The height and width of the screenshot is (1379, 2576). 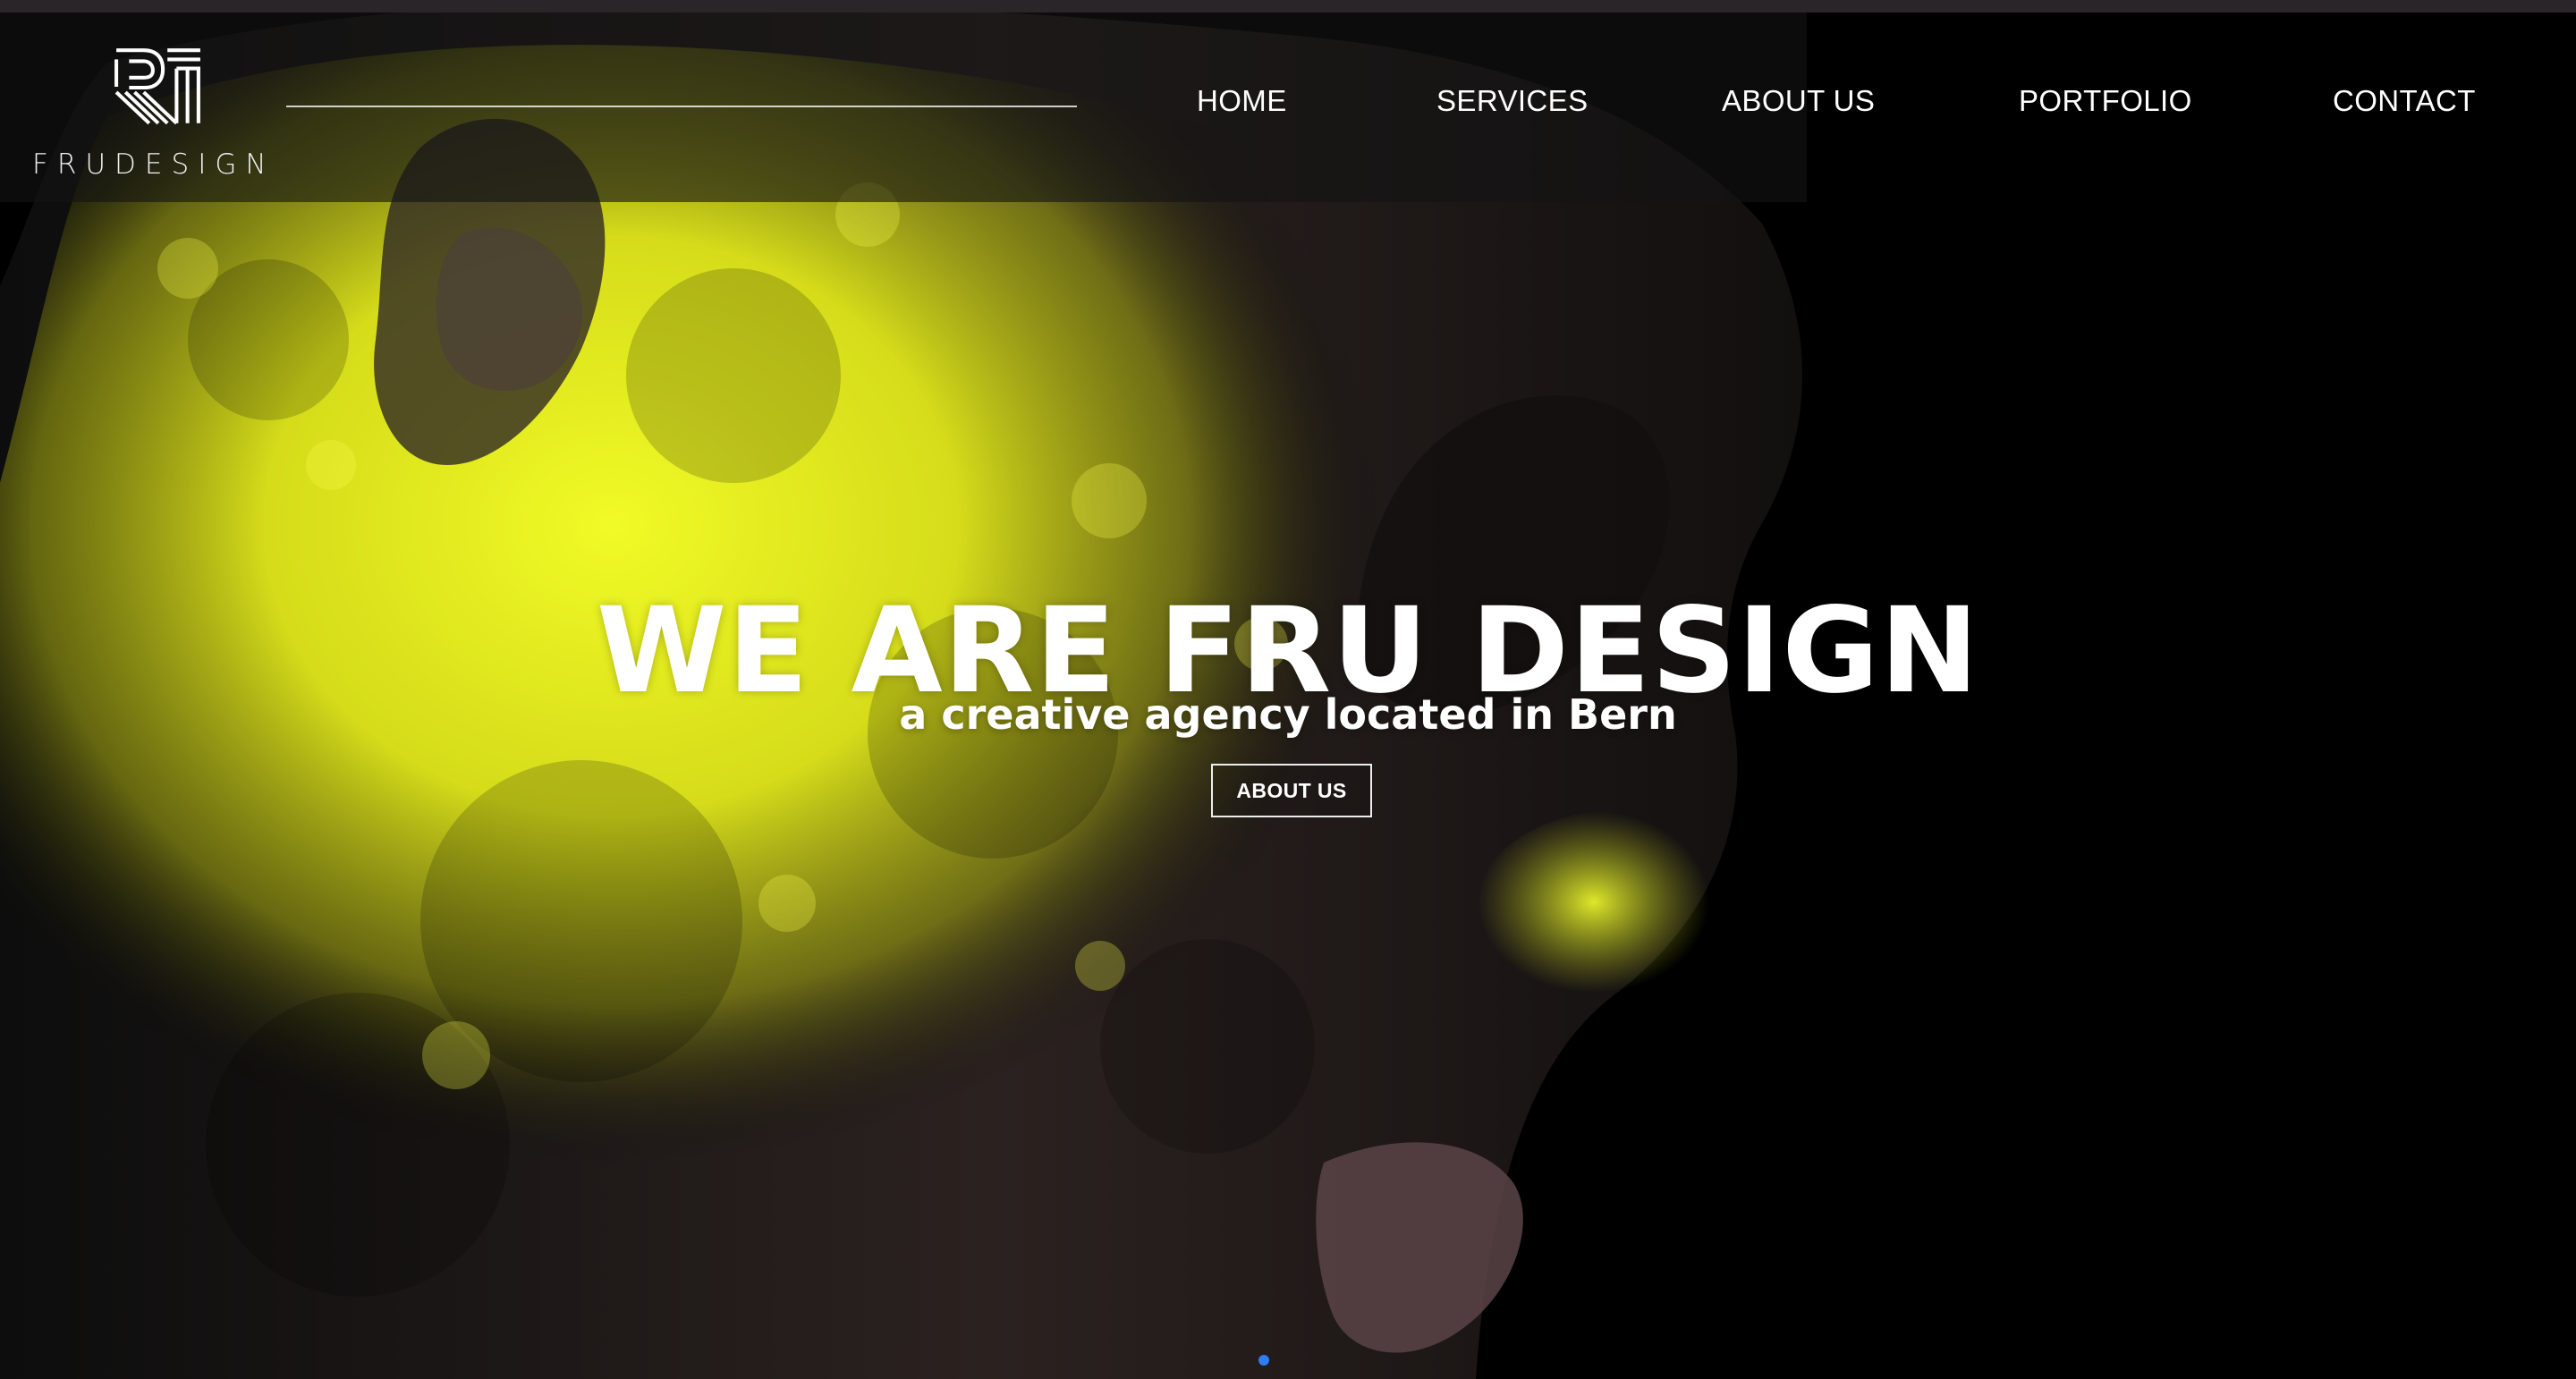 I want to click on browser-top-strip, so click(x=1288, y=6).